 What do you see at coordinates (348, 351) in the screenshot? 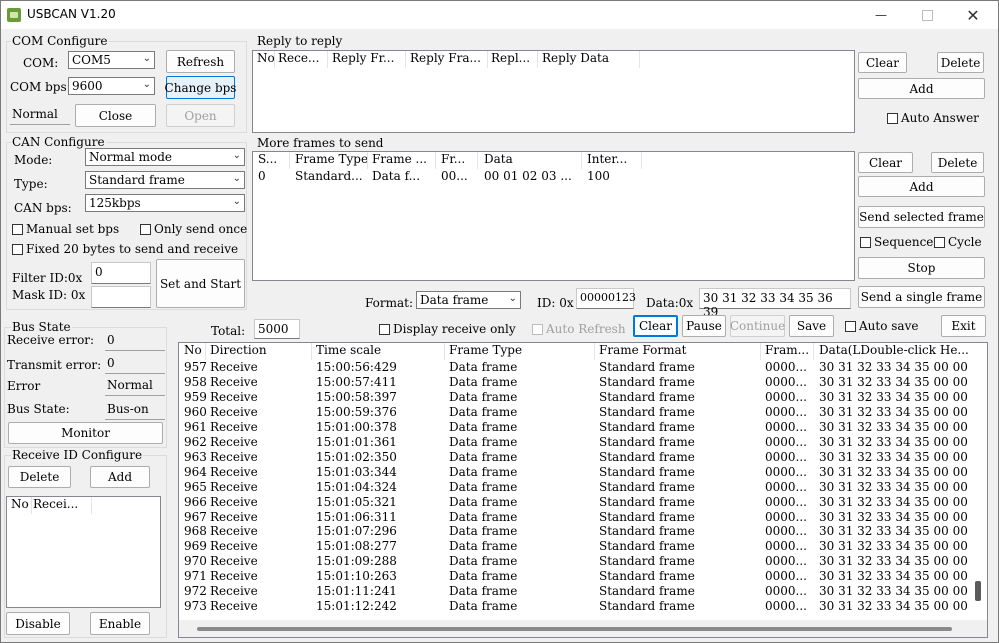
I see `recv-header-time-scale: Time scale` at bounding box center [348, 351].